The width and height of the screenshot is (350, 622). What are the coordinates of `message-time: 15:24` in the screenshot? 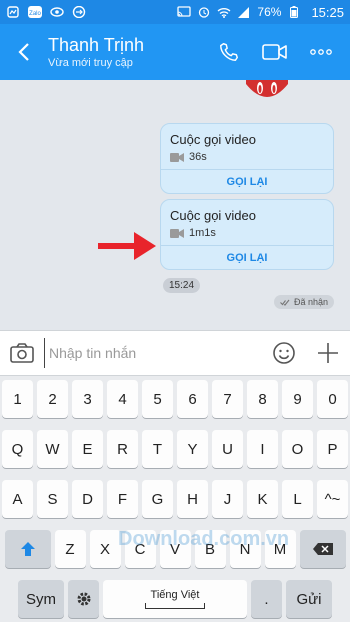 It's located at (182, 285).